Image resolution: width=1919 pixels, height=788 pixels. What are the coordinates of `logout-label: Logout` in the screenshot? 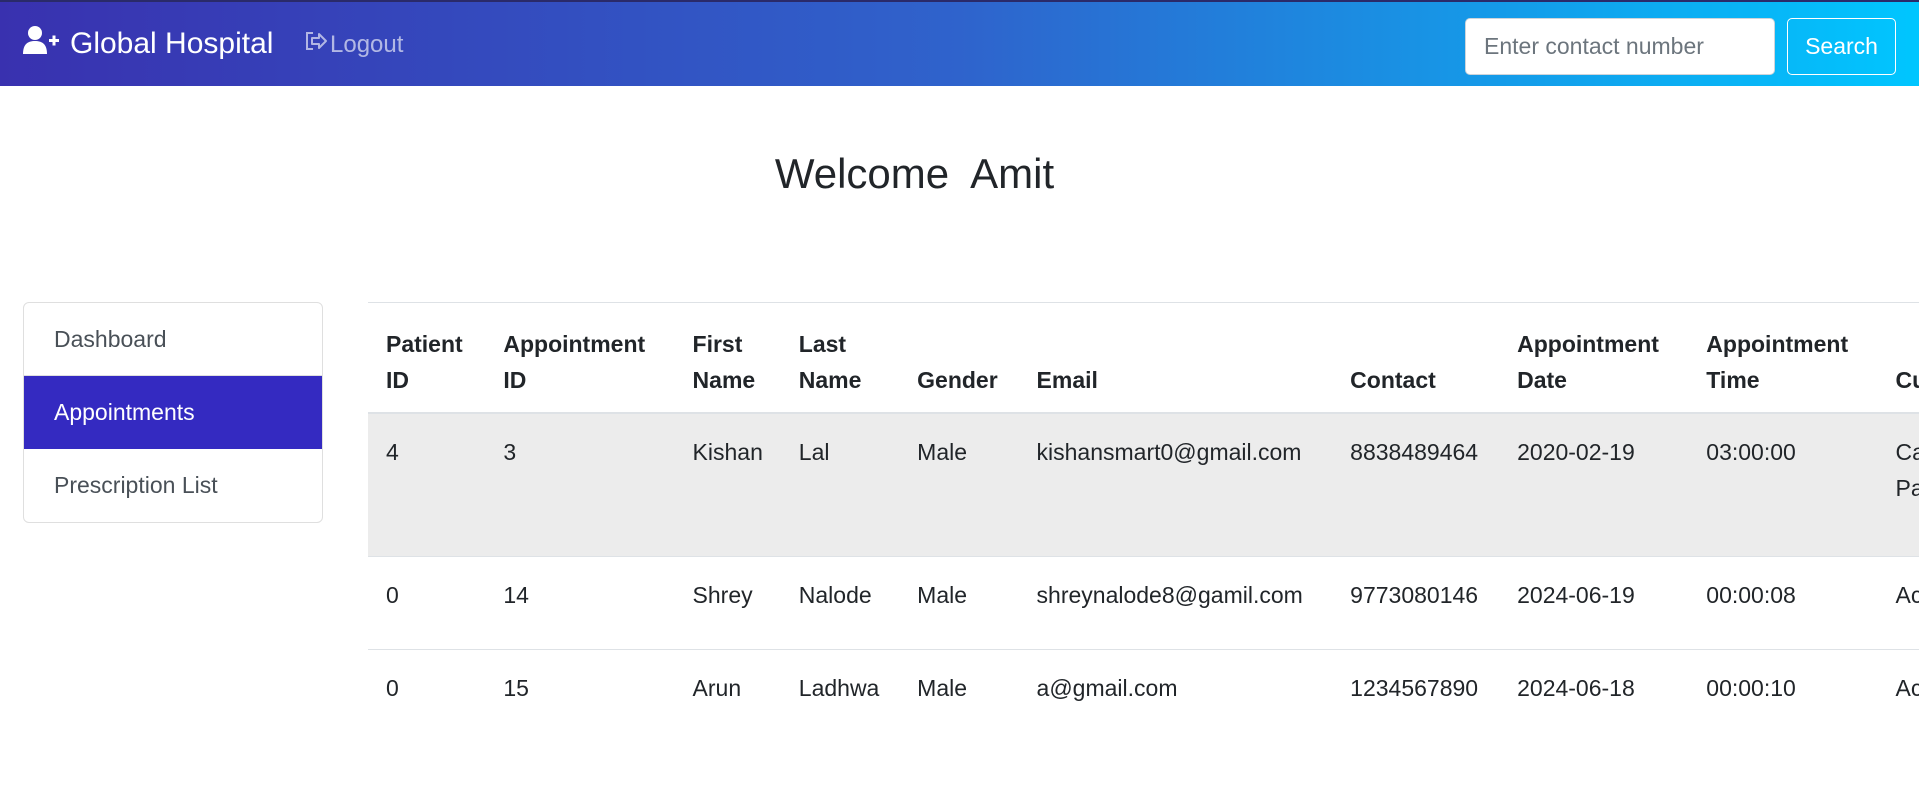 It's located at (367, 44).